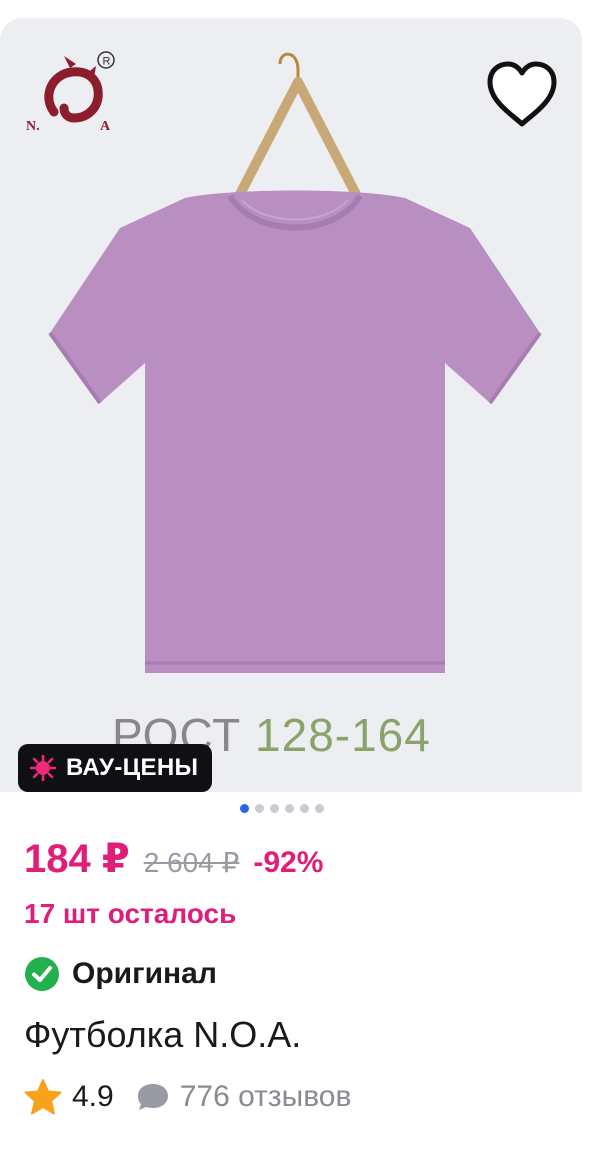 Image resolution: width=589 pixels, height=1150 pixels. I want to click on rating-value: 4.9, so click(93, 1096).